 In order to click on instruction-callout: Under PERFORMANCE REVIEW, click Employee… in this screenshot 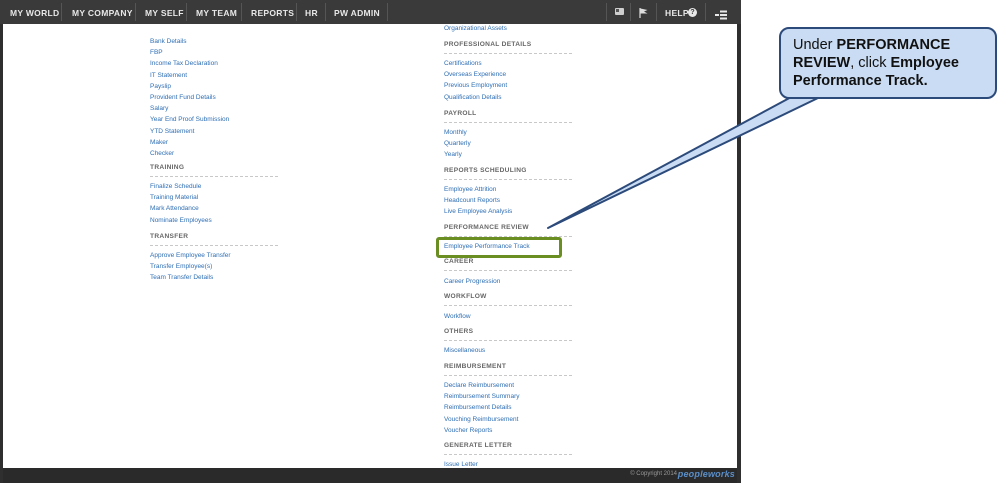, I will do `click(888, 63)`.